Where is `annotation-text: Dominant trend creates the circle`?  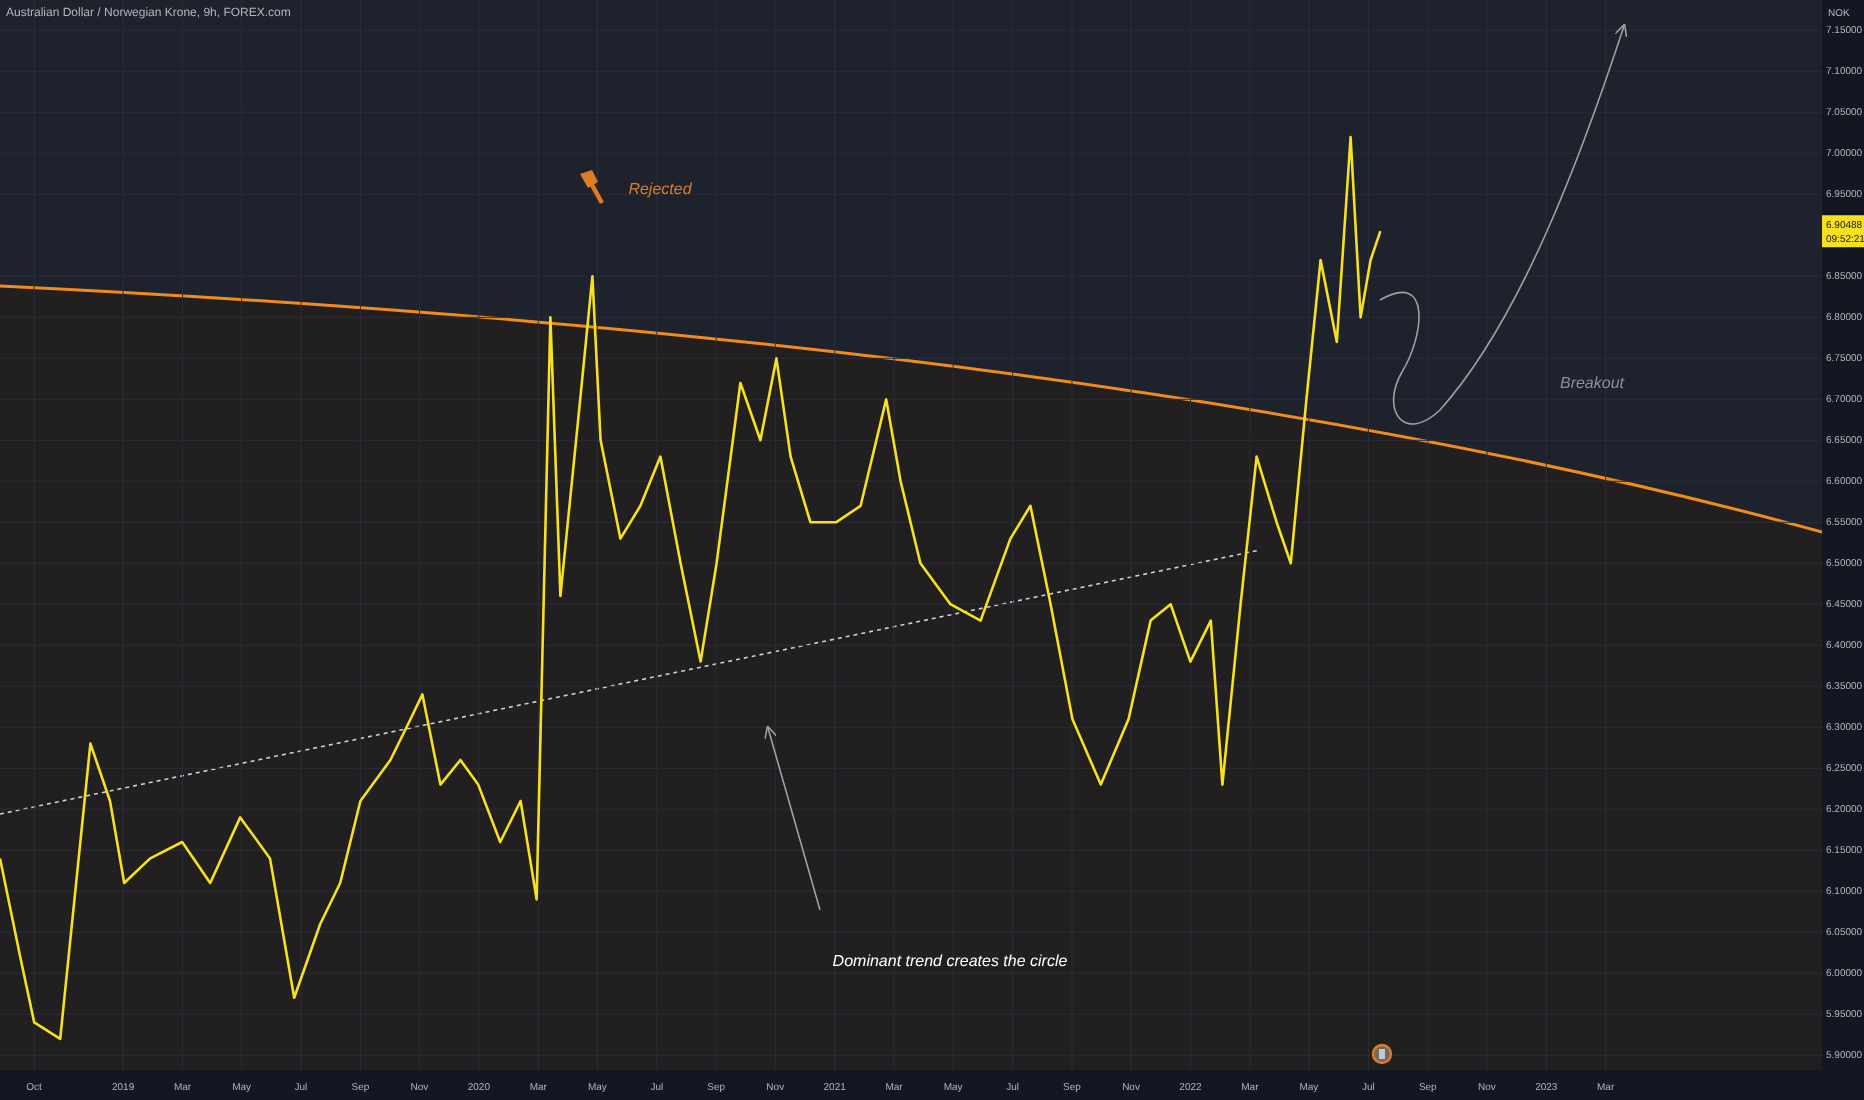 annotation-text: Dominant trend creates the circle is located at coordinates (950, 961).